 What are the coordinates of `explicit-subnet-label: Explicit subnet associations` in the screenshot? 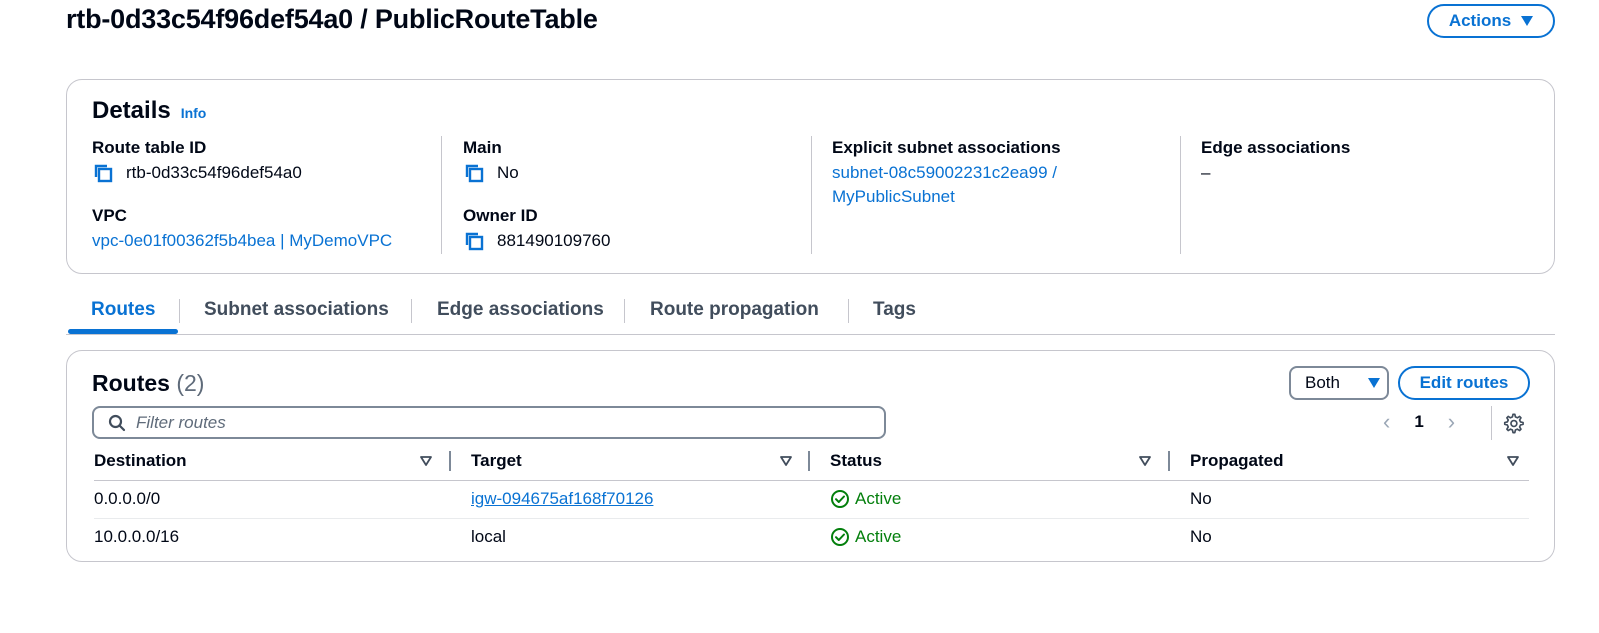 It's located at (946, 147).